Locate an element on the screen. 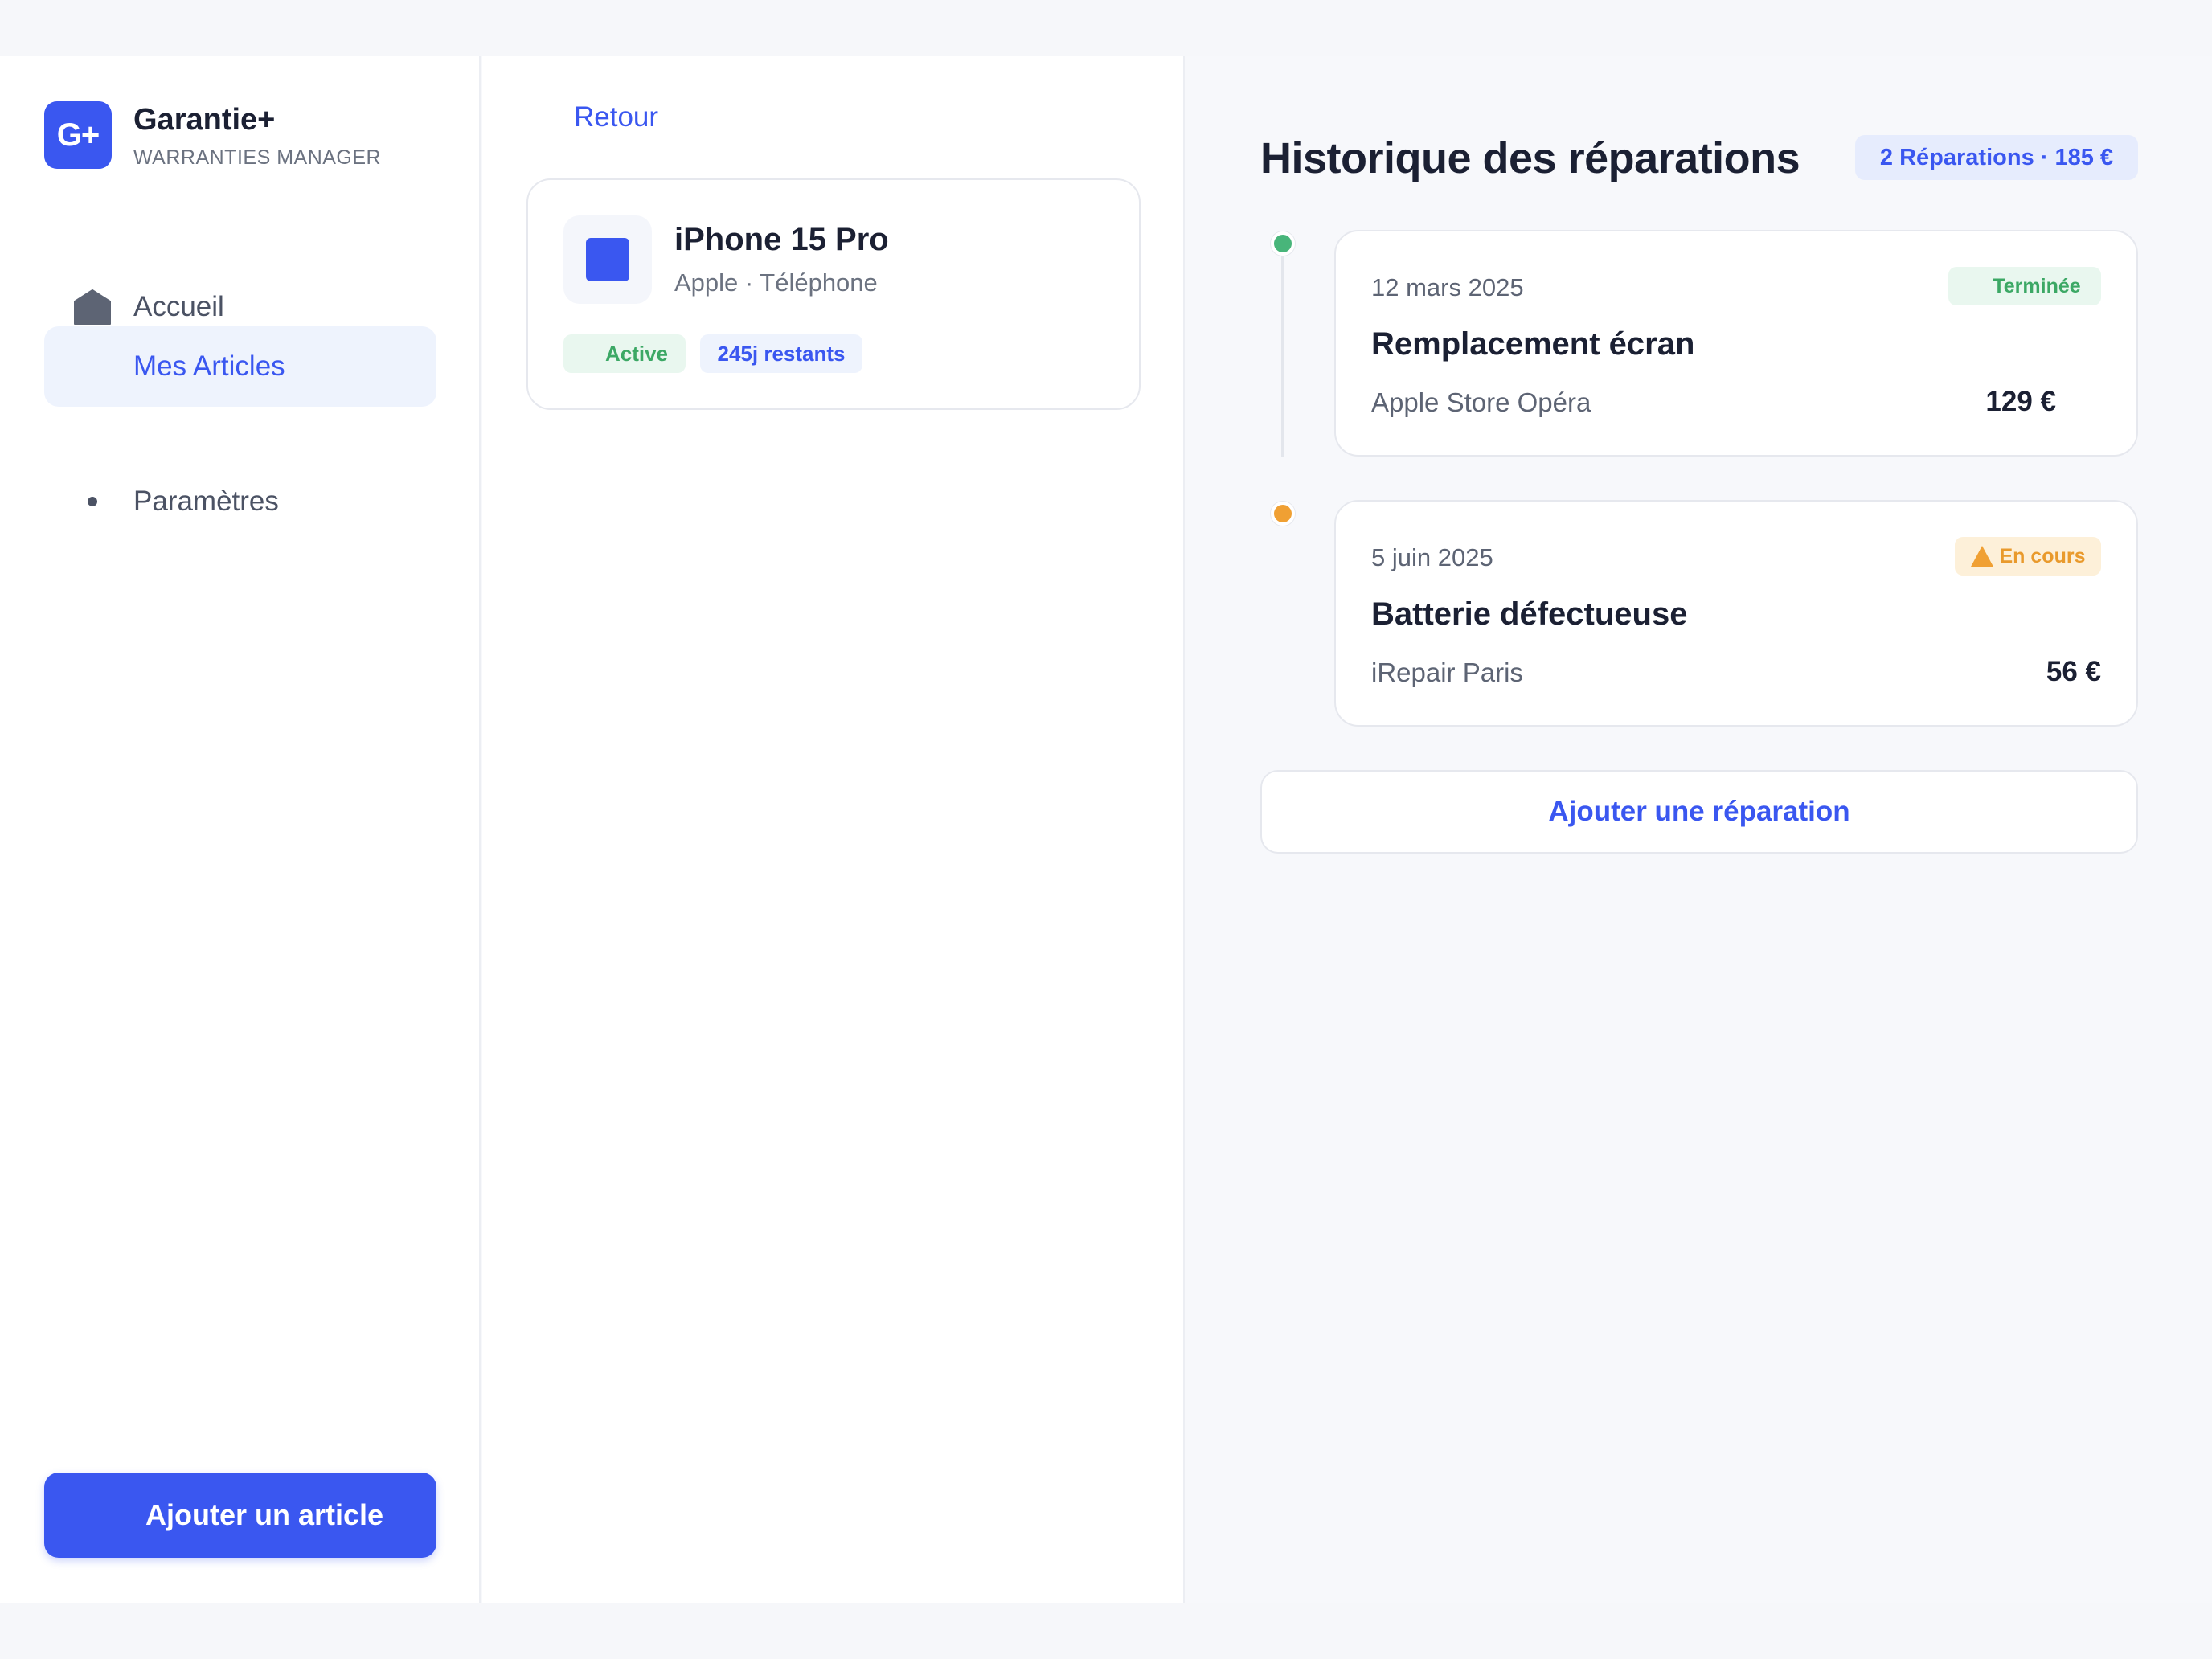 This screenshot has width=2212, height=1659. brand-subtitle: WARRANTIES MANAGER is located at coordinates (257, 157).